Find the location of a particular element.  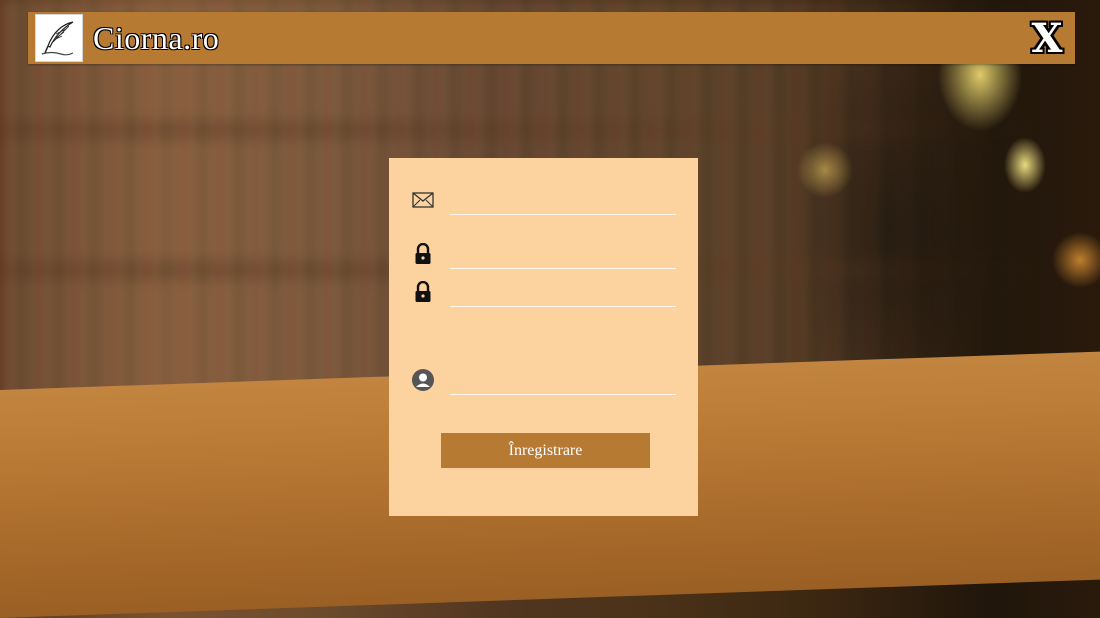

close-button: X is located at coordinates (1047, 38).